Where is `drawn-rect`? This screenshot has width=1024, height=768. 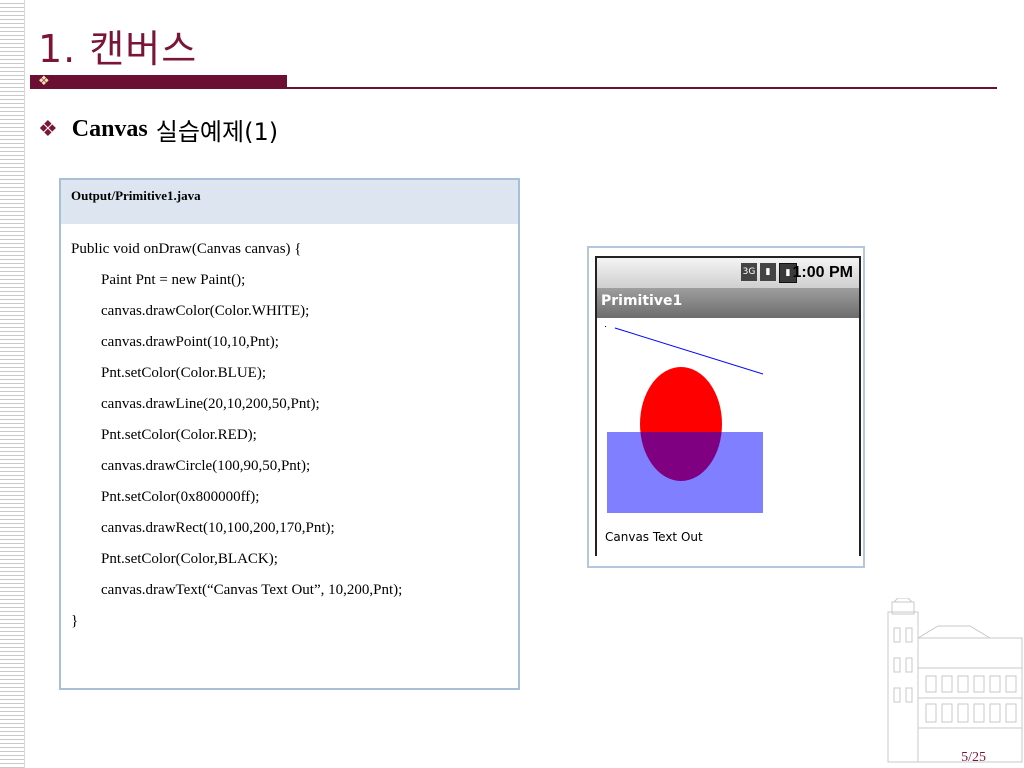 drawn-rect is located at coordinates (685, 472).